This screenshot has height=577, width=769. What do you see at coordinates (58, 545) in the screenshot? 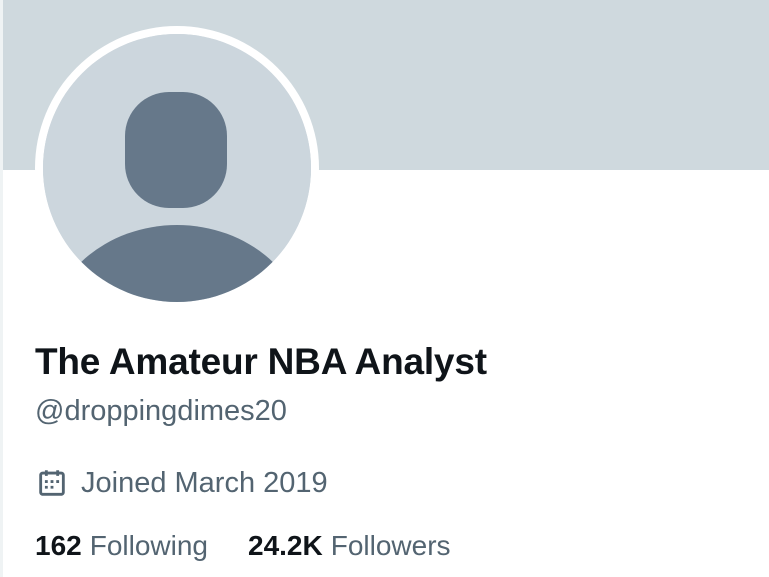
I see `following-count: 162` at bounding box center [58, 545].